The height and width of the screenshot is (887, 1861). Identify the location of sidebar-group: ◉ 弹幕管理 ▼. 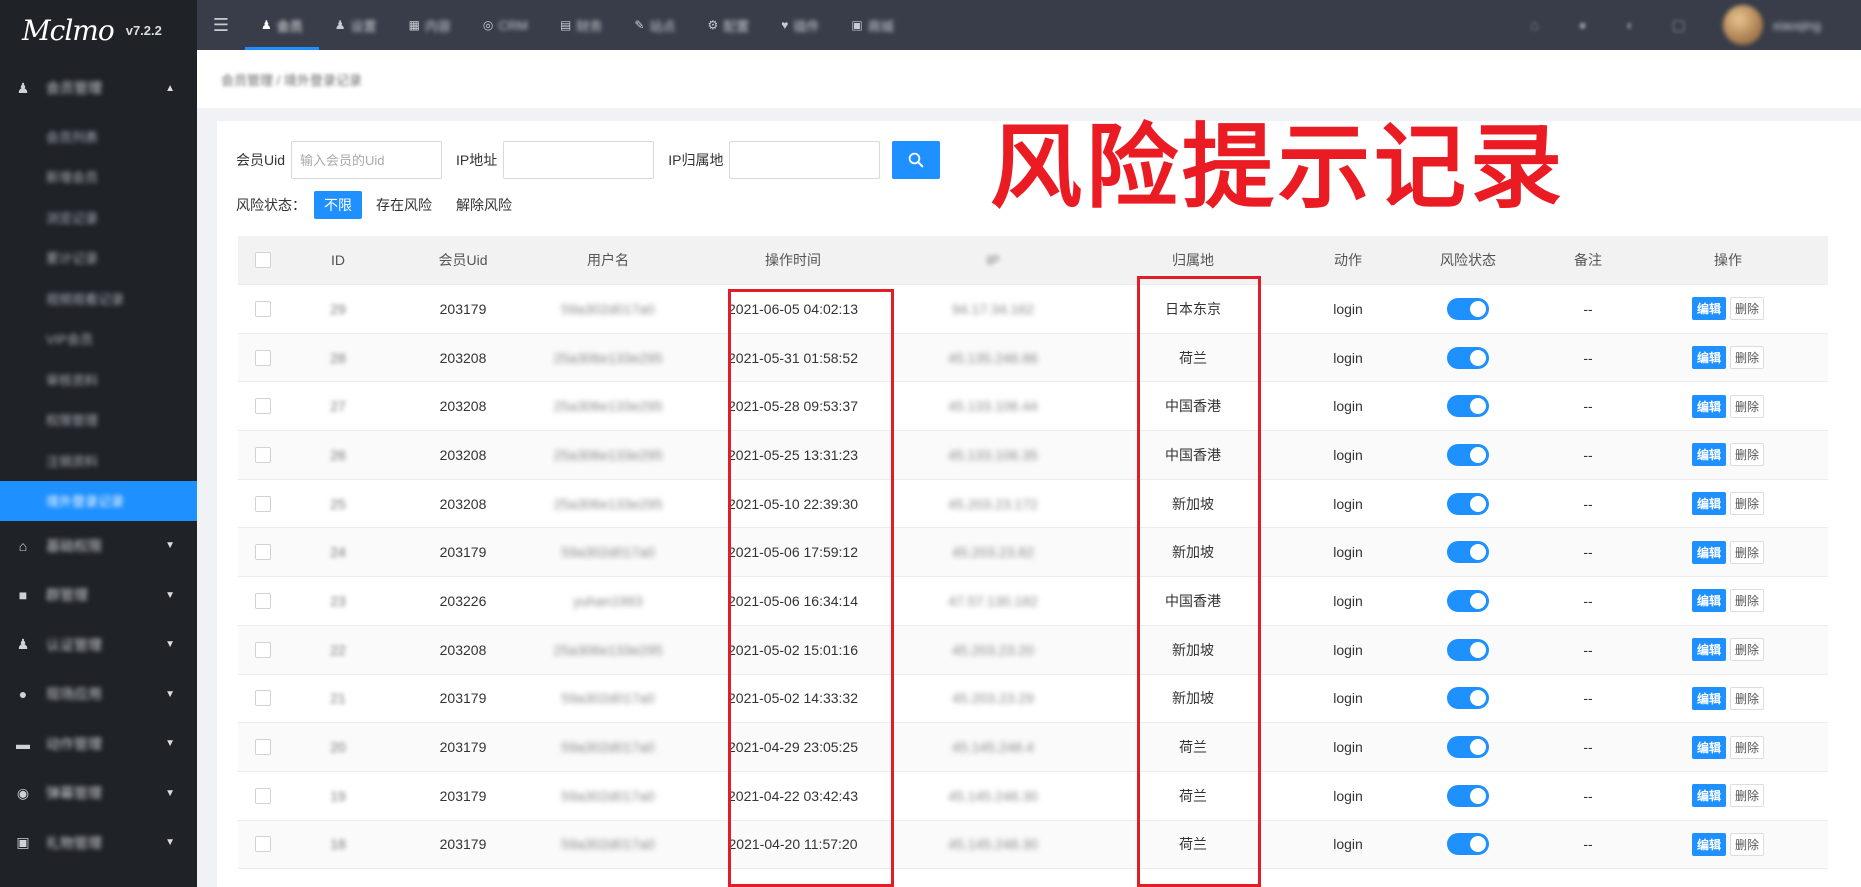
(98, 794).